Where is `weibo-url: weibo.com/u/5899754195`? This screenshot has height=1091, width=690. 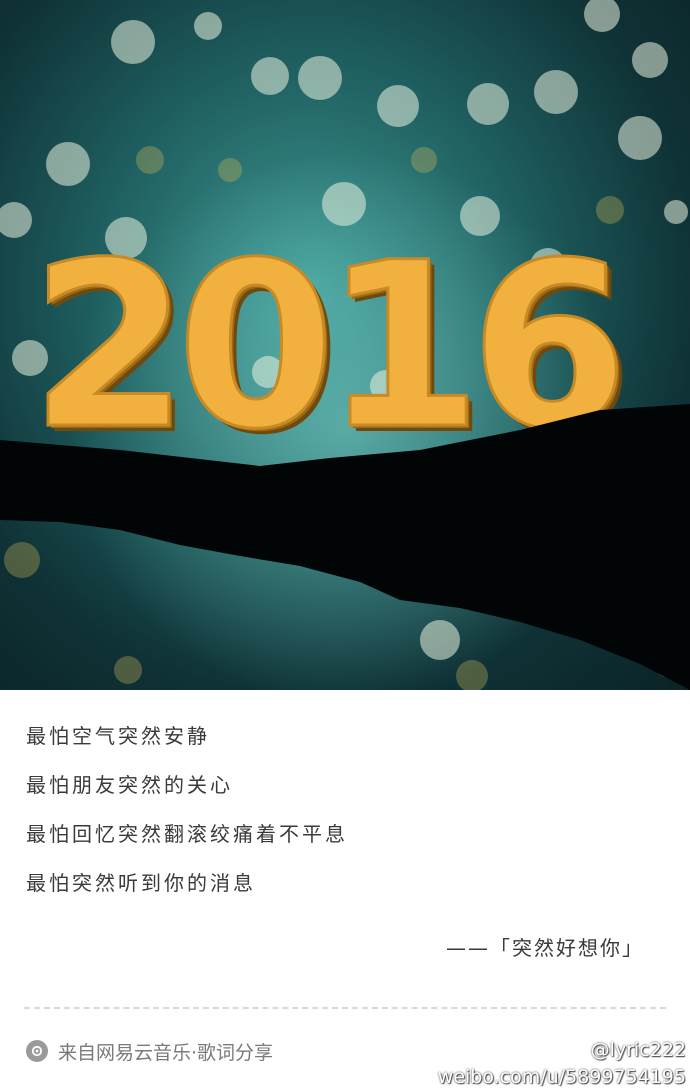 weibo-url: weibo.com/u/5899754195 is located at coordinates (561, 1077).